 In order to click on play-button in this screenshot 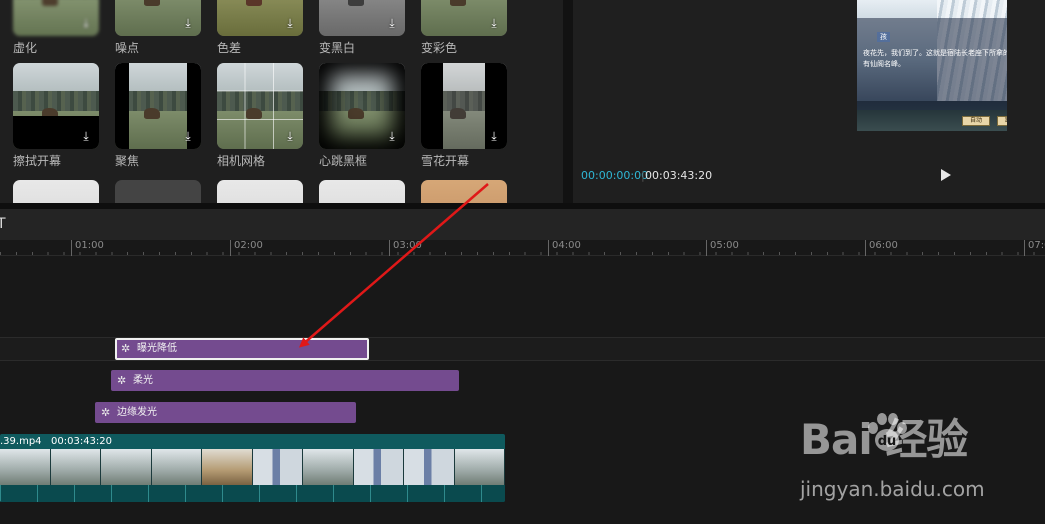, I will do `click(946, 175)`.